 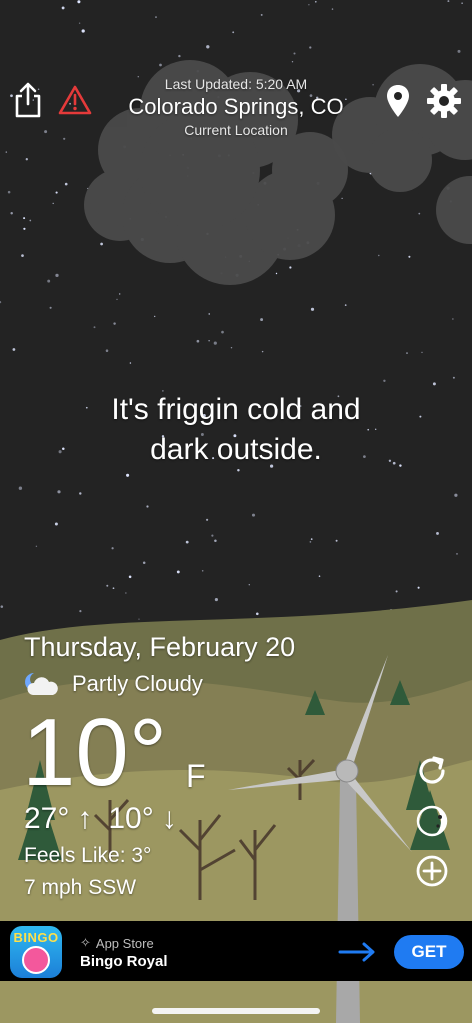 I want to click on add-circle-icon, so click(x=432, y=871).